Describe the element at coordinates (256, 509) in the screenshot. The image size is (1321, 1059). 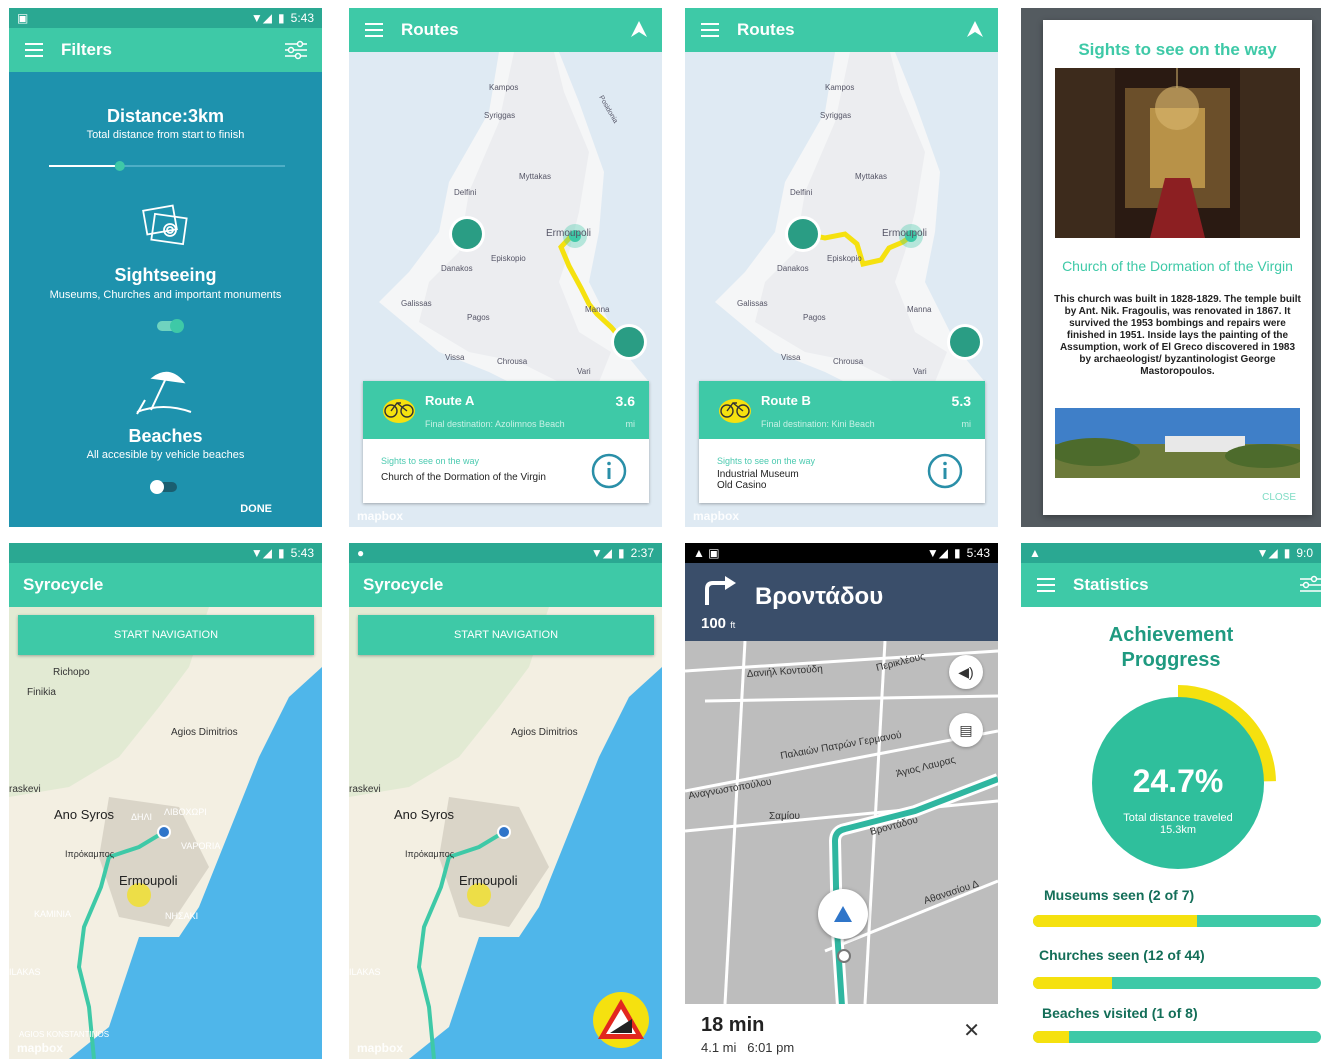
I see `done-button: DONE` at that location.